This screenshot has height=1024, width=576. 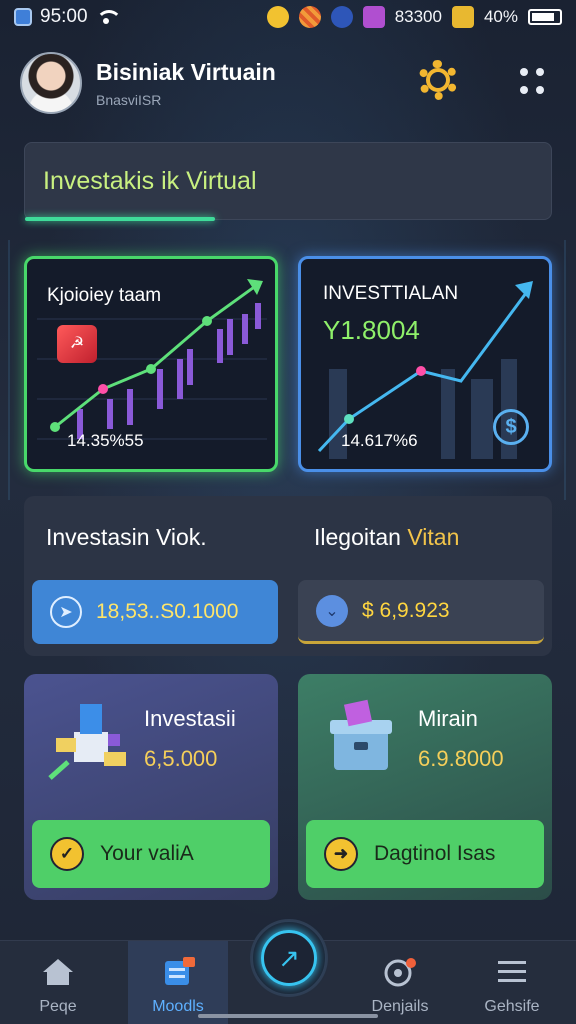 I want to click on banner-text: Investakis ik Virtual, so click(x=150, y=181).